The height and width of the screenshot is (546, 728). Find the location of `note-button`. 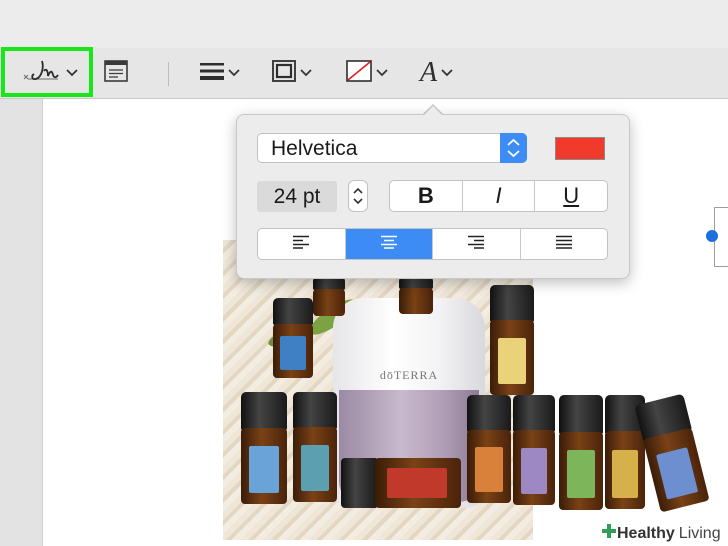

note-button is located at coordinates (116, 73).